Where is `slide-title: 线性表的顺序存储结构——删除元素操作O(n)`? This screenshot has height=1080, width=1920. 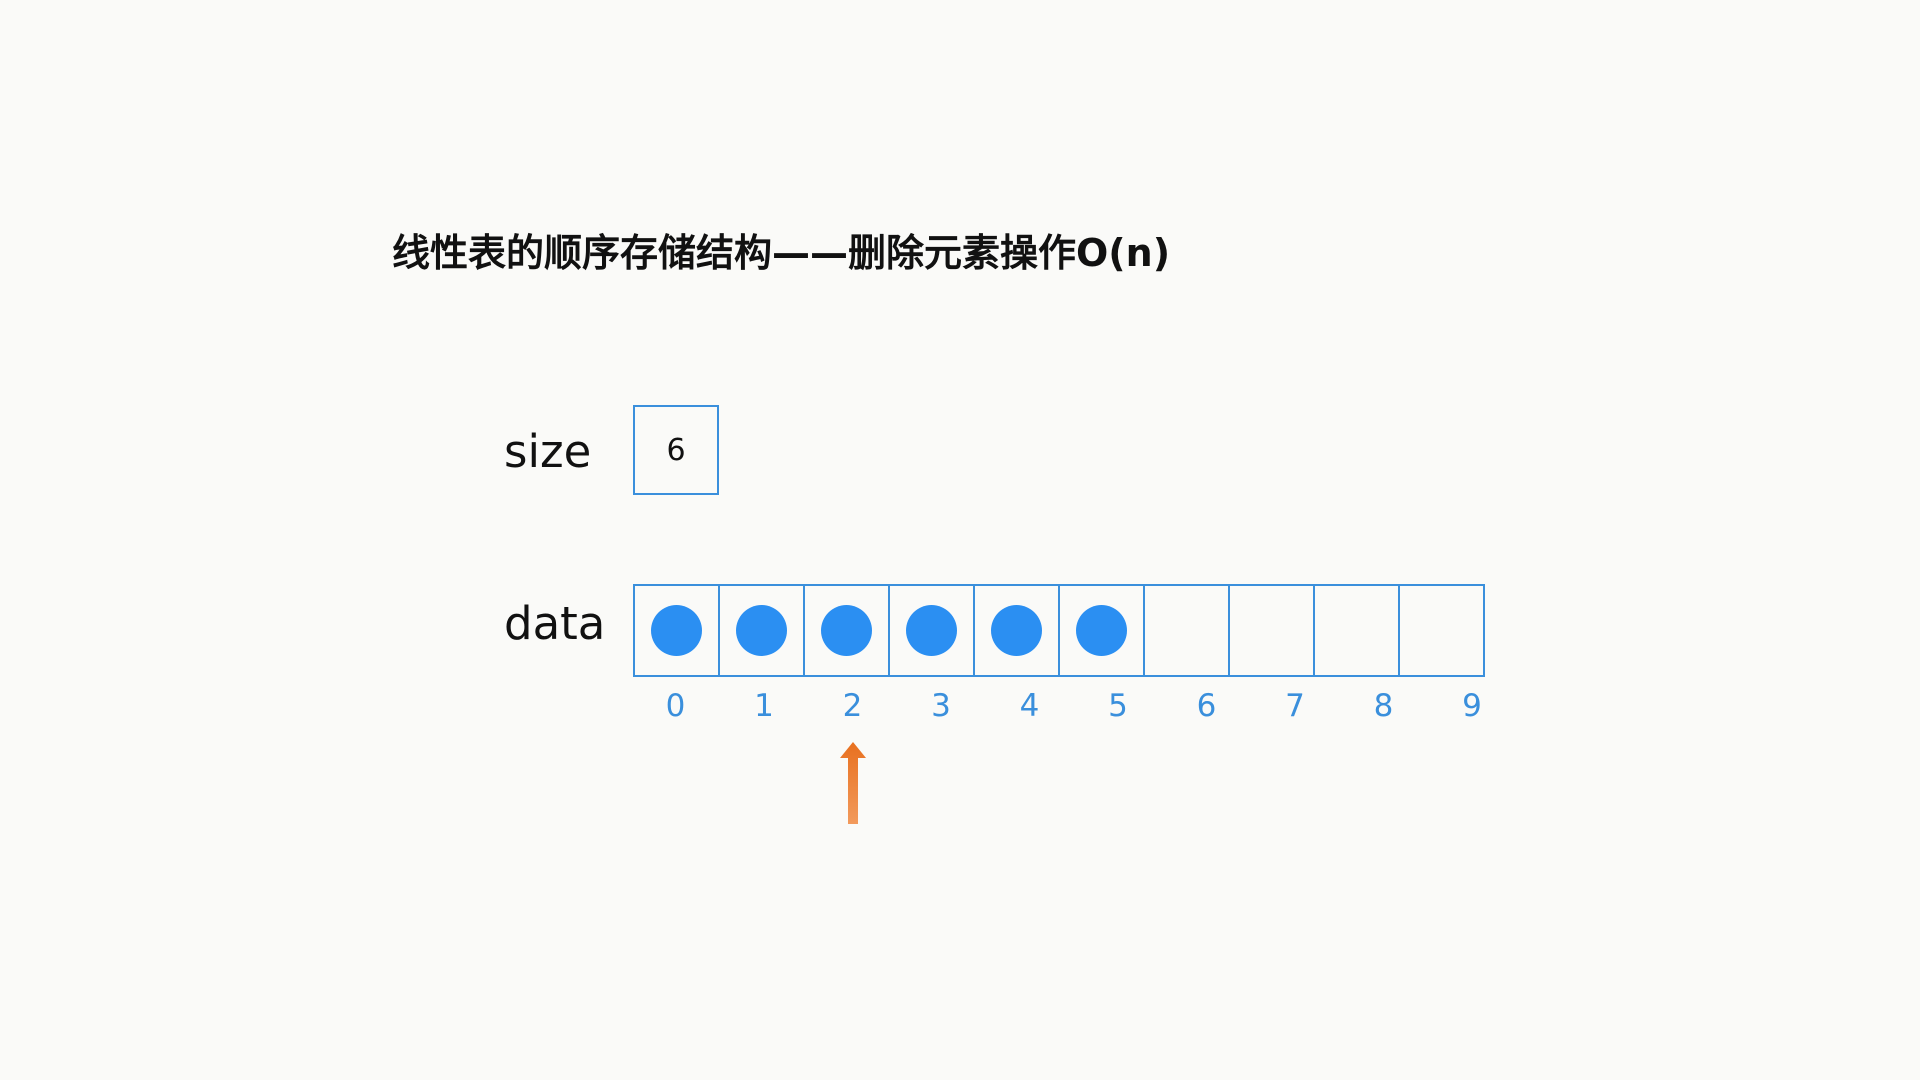 slide-title: 线性表的顺序存储结构——删除元素操作O(n) is located at coordinates (781, 253).